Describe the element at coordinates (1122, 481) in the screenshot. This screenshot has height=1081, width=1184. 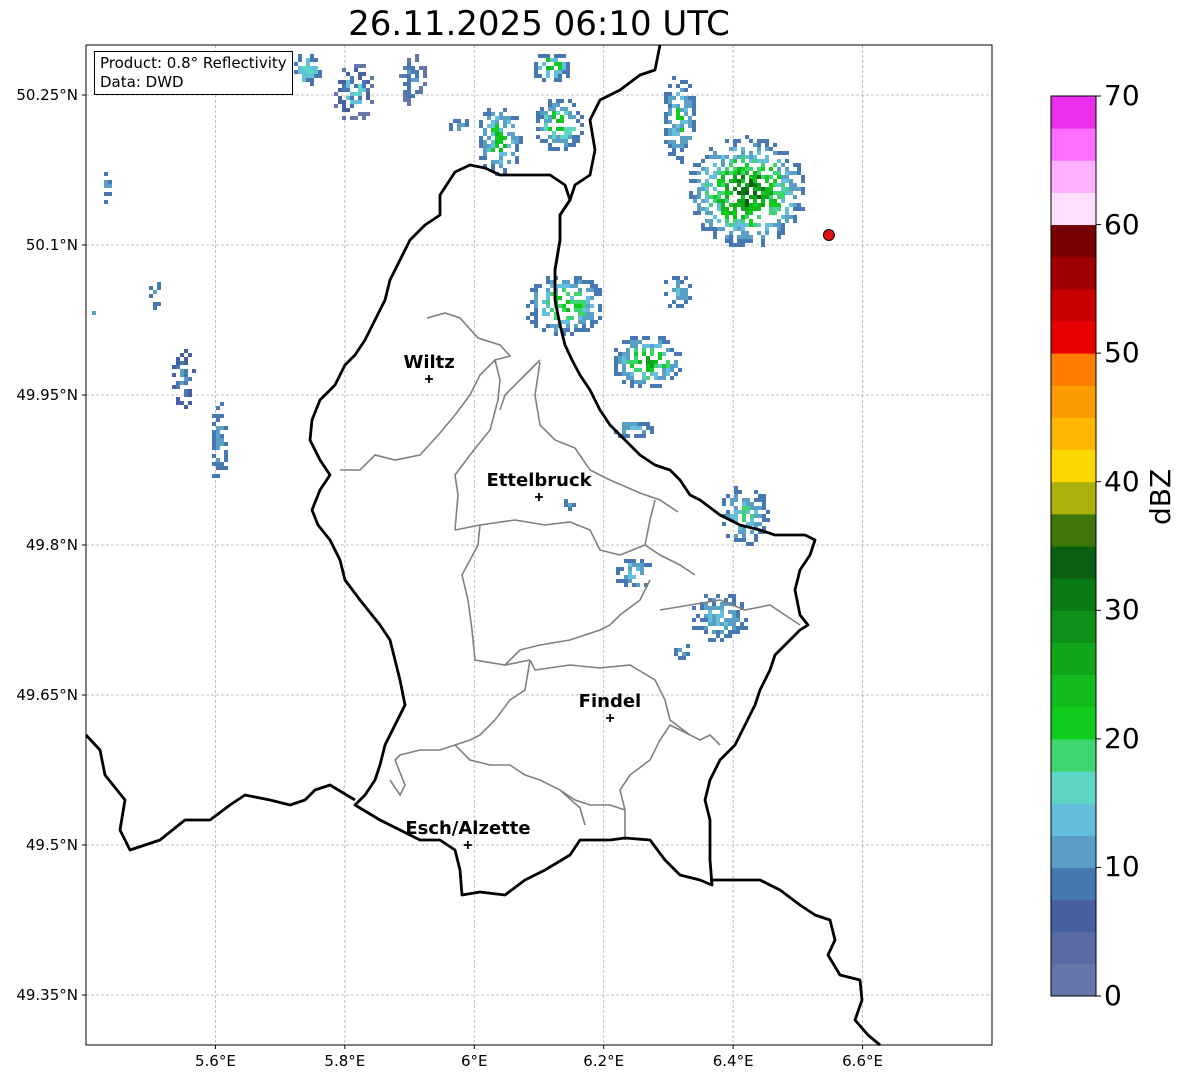
I see `colorbar-tick-label: 40` at that location.